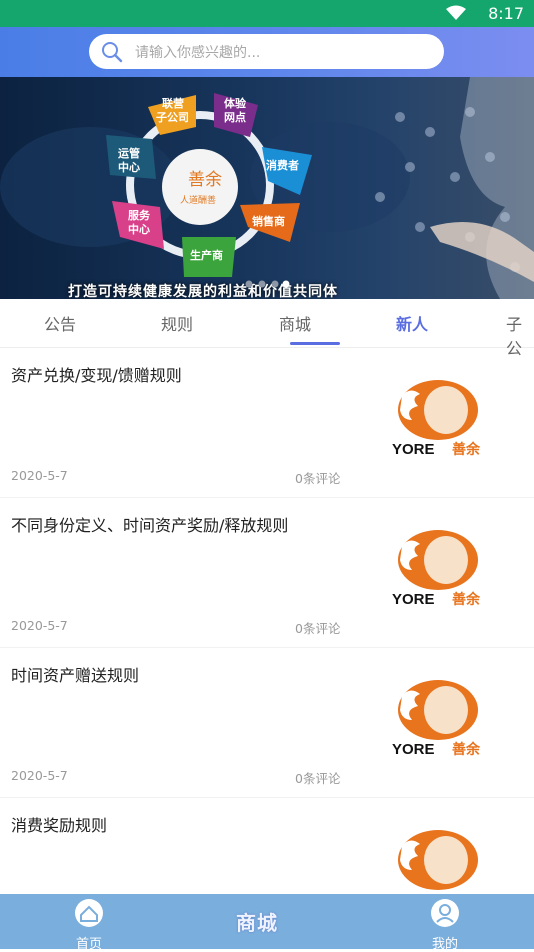 Image resolution: width=534 pixels, height=952 pixels. I want to click on nav-home: 首页, so click(89, 925).